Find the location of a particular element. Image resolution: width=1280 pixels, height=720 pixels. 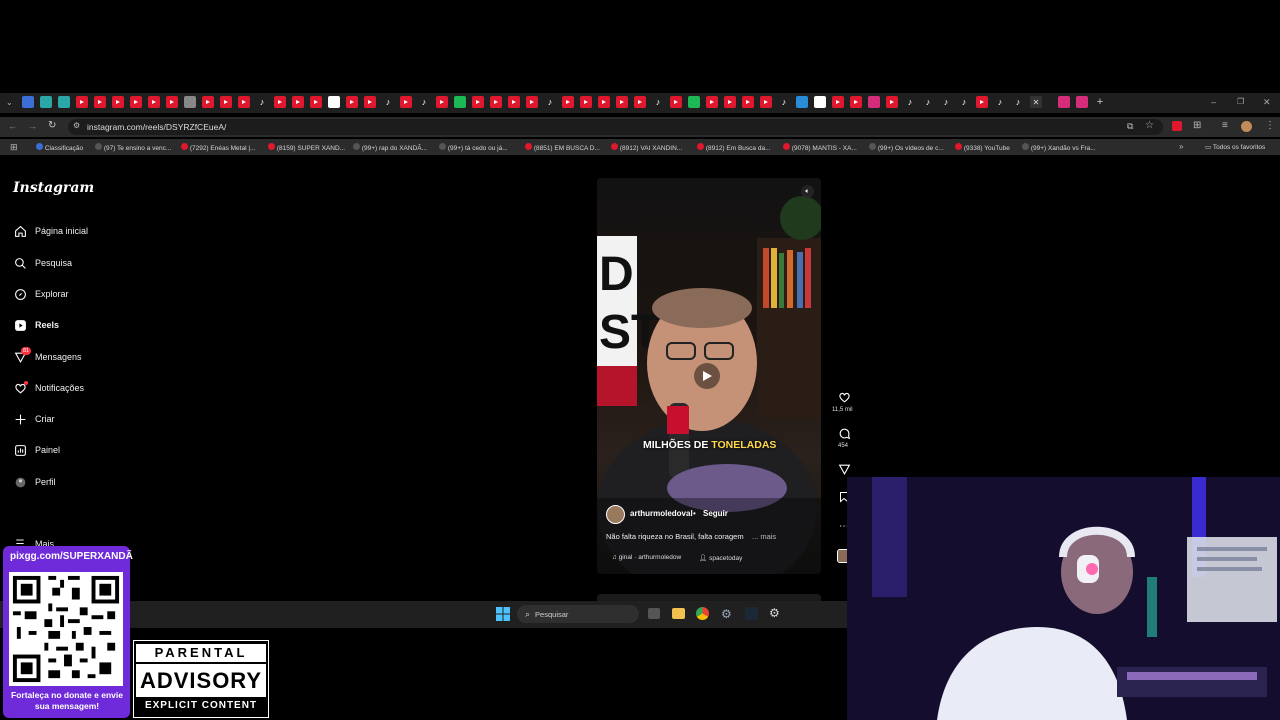

steam-icon is located at coordinates (751, 613).